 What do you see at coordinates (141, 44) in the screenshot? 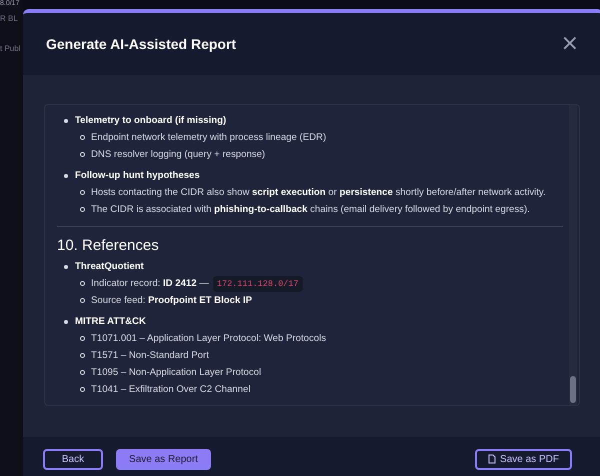
I see `dialog-title: Generate AI-Assisted Report` at bounding box center [141, 44].